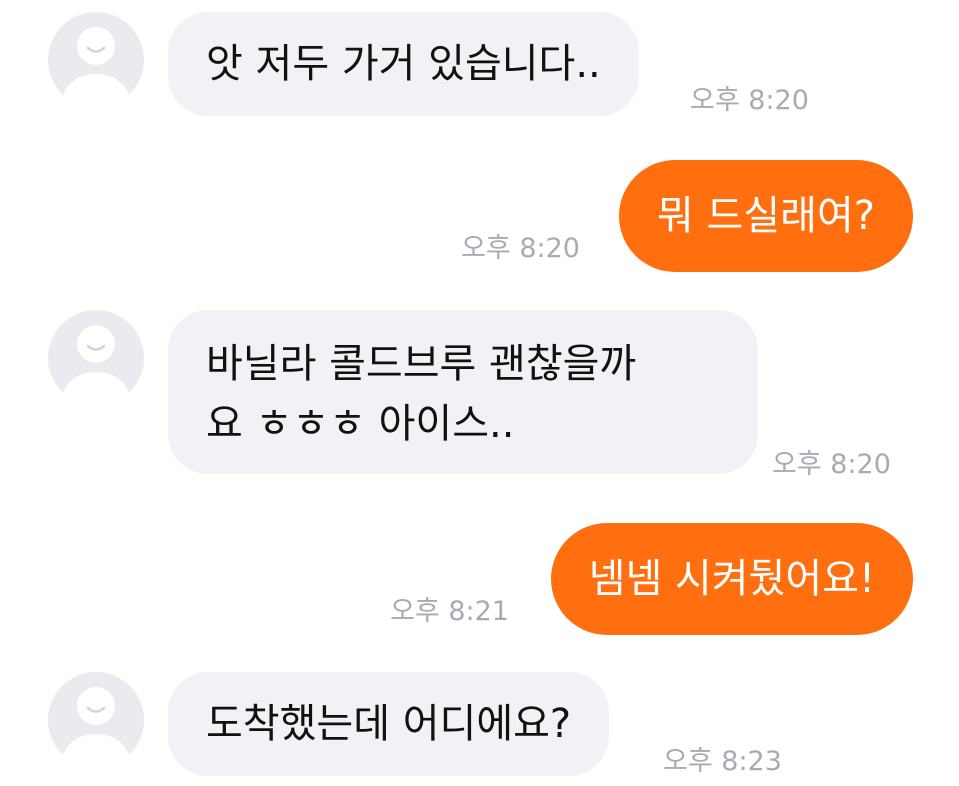  What do you see at coordinates (421, 364) in the screenshot?
I see `message-text-line: 바닐라 콜드브루 괜찮을까` at bounding box center [421, 364].